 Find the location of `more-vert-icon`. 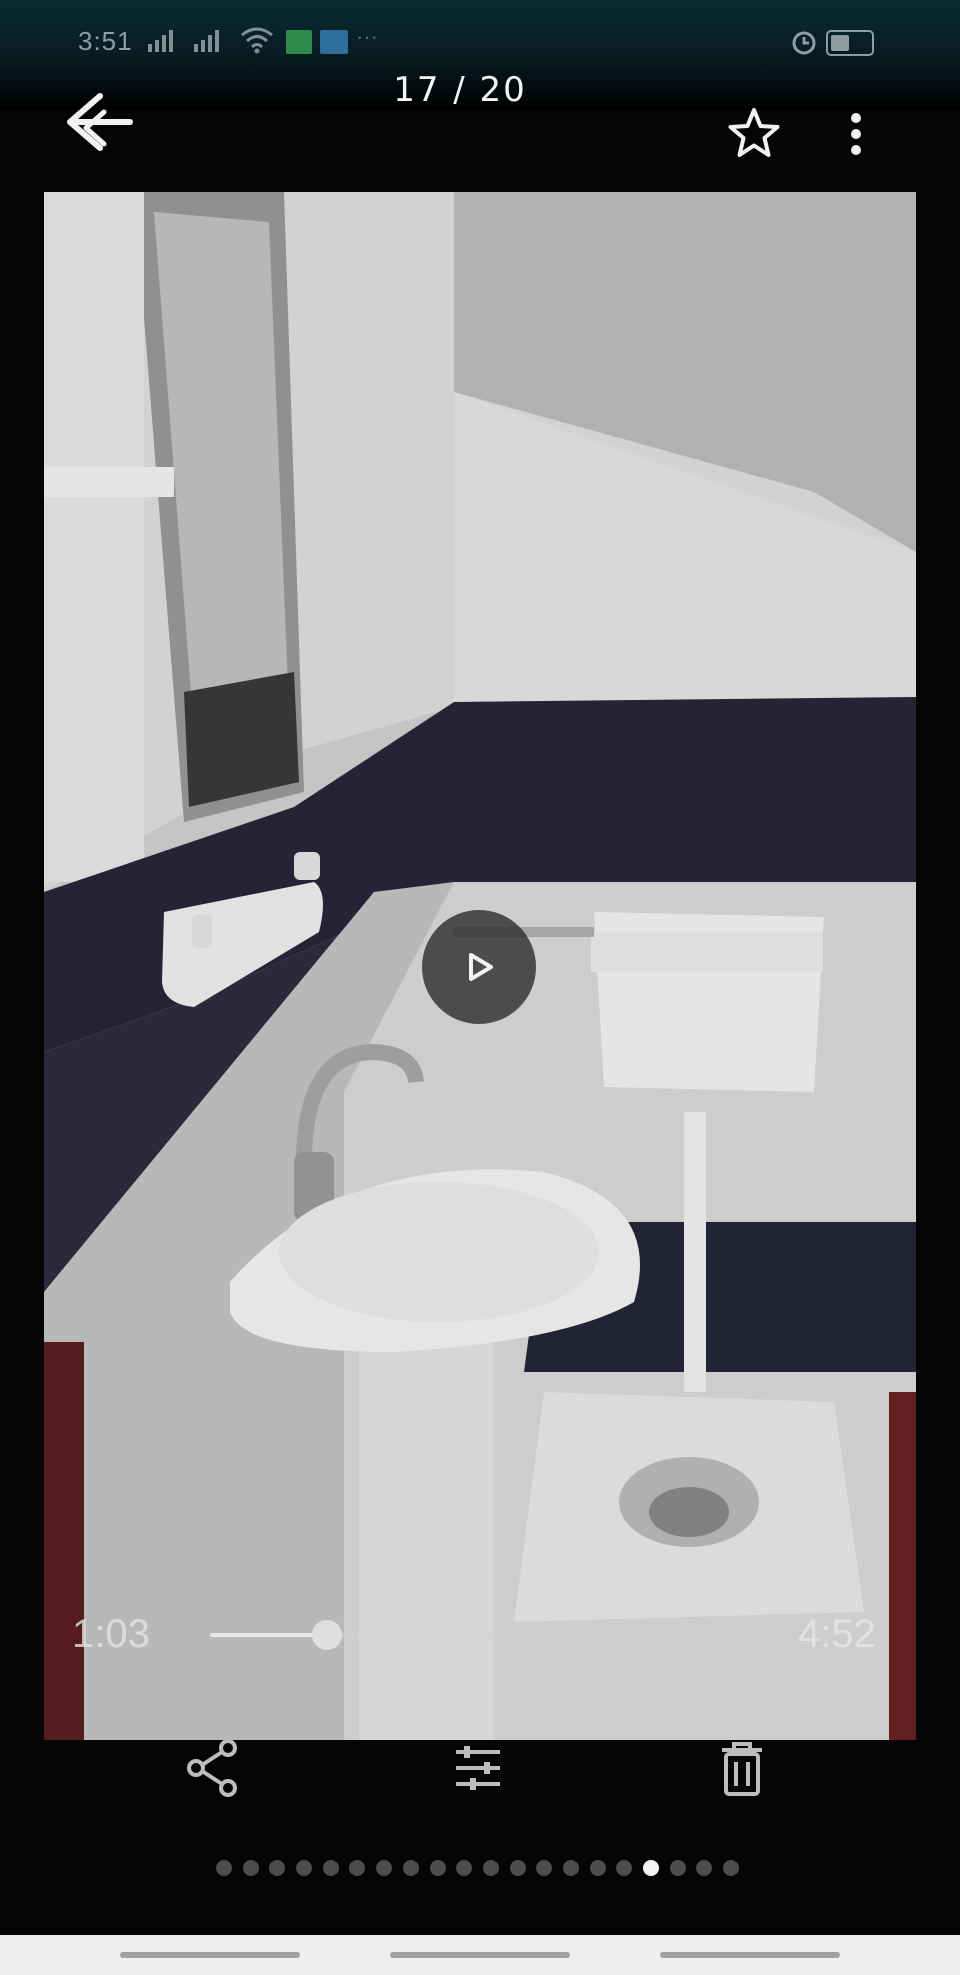

more-vert-icon is located at coordinates (856, 136).